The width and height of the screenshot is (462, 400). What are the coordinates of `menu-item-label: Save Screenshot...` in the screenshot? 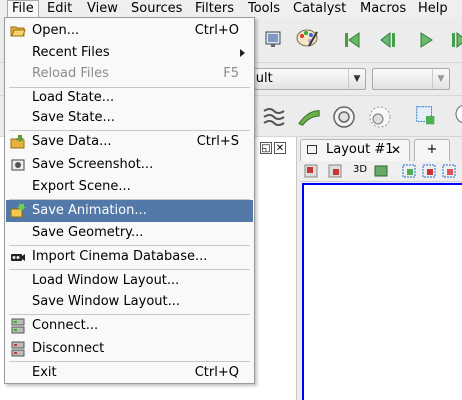 It's located at (93, 164).